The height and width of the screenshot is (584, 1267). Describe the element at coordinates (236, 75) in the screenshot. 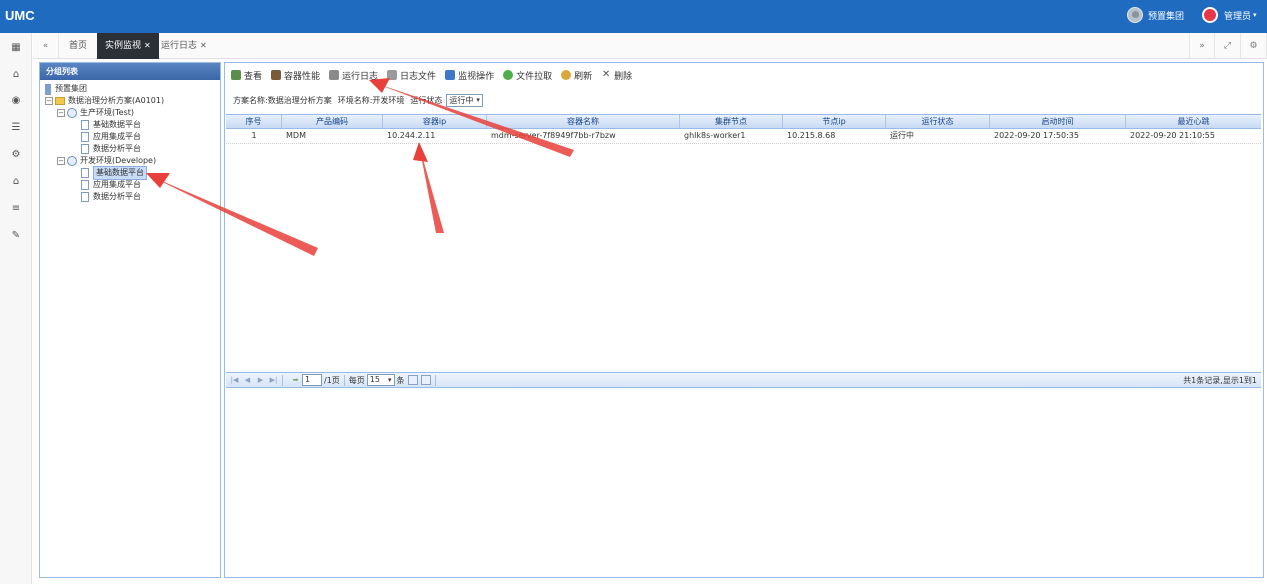

I see `view-icon` at that location.